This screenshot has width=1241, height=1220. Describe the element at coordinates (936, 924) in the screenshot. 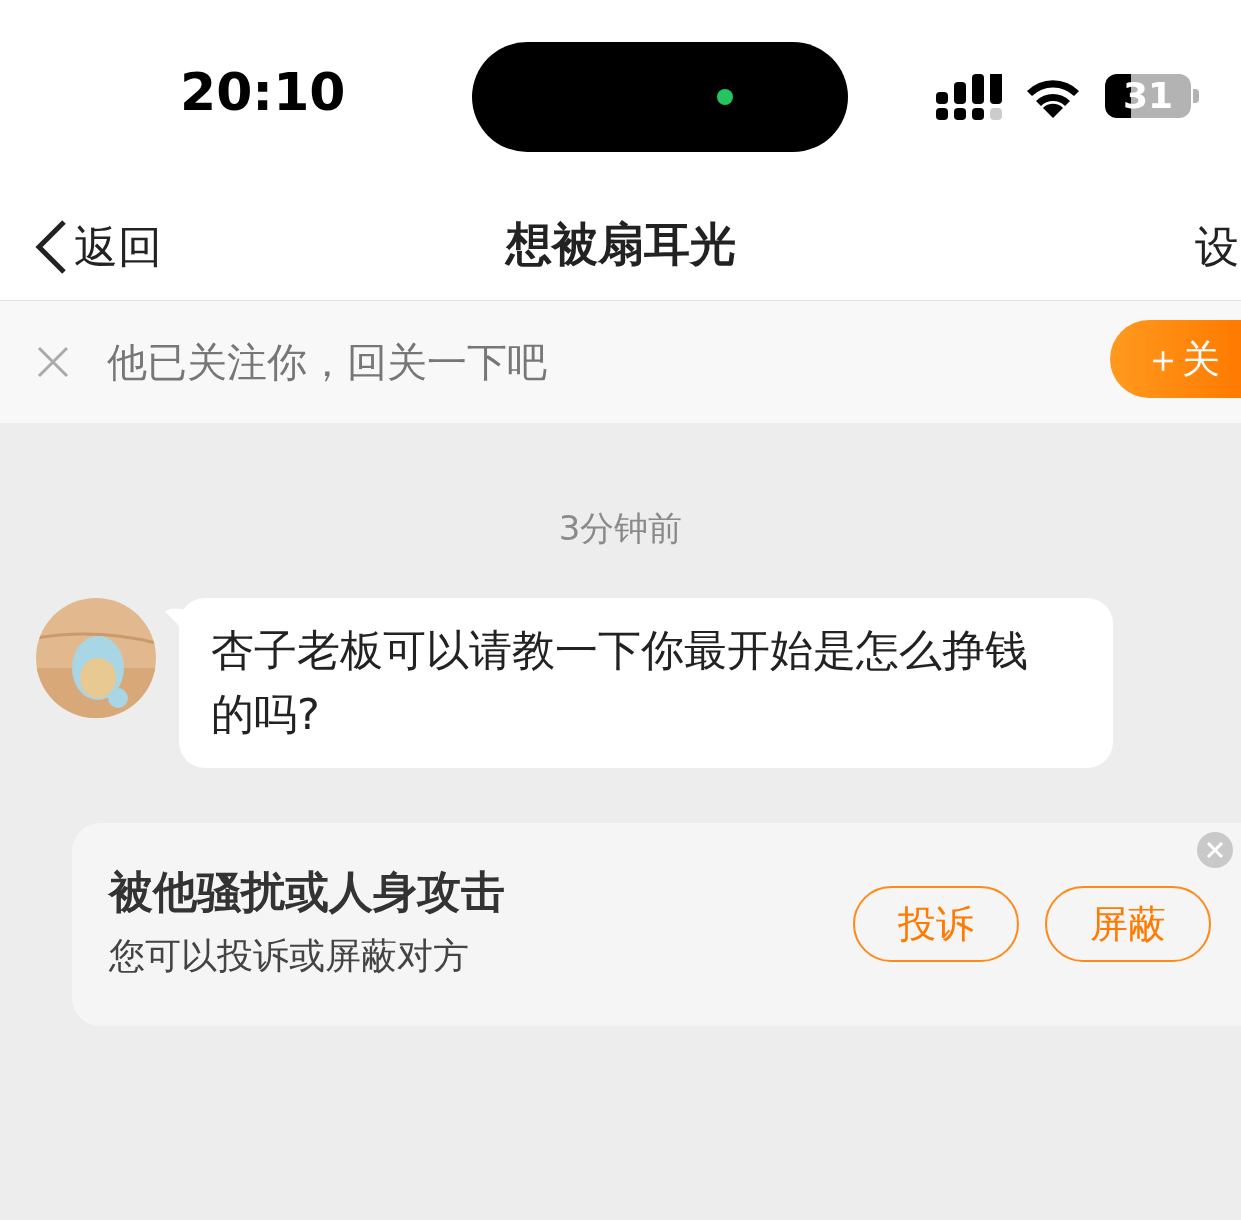

I see `report-button: 投诉` at that location.